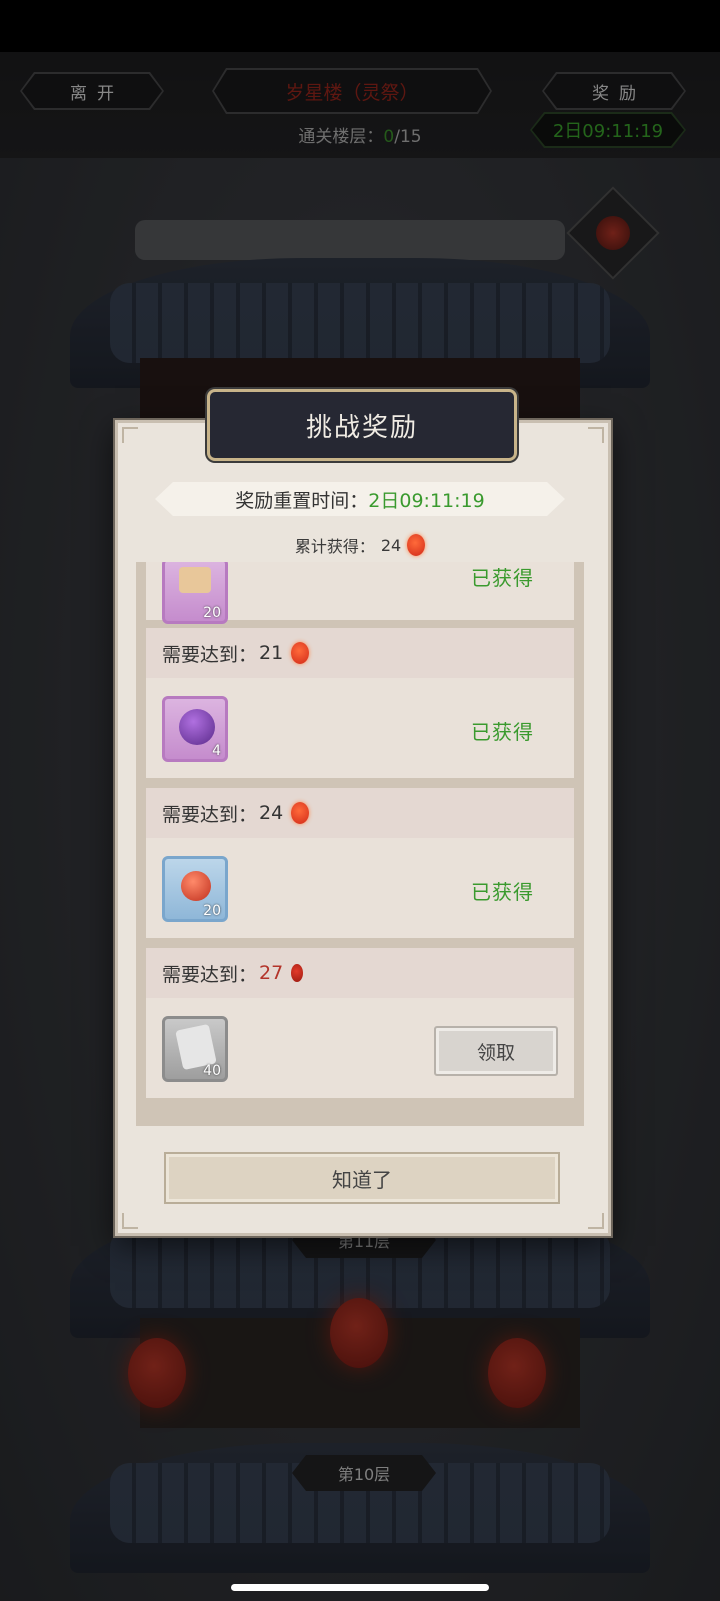 The width and height of the screenshot is (720, 1601). I want to click on requirement-value: 21, so click(271, 653).